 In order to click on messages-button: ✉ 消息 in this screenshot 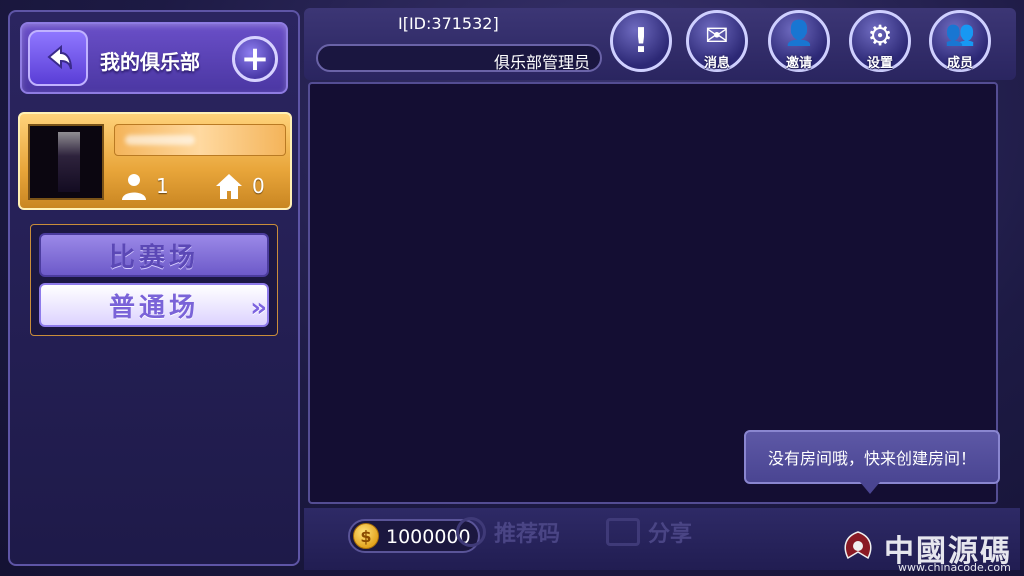, I will do `click(717, 41)`.